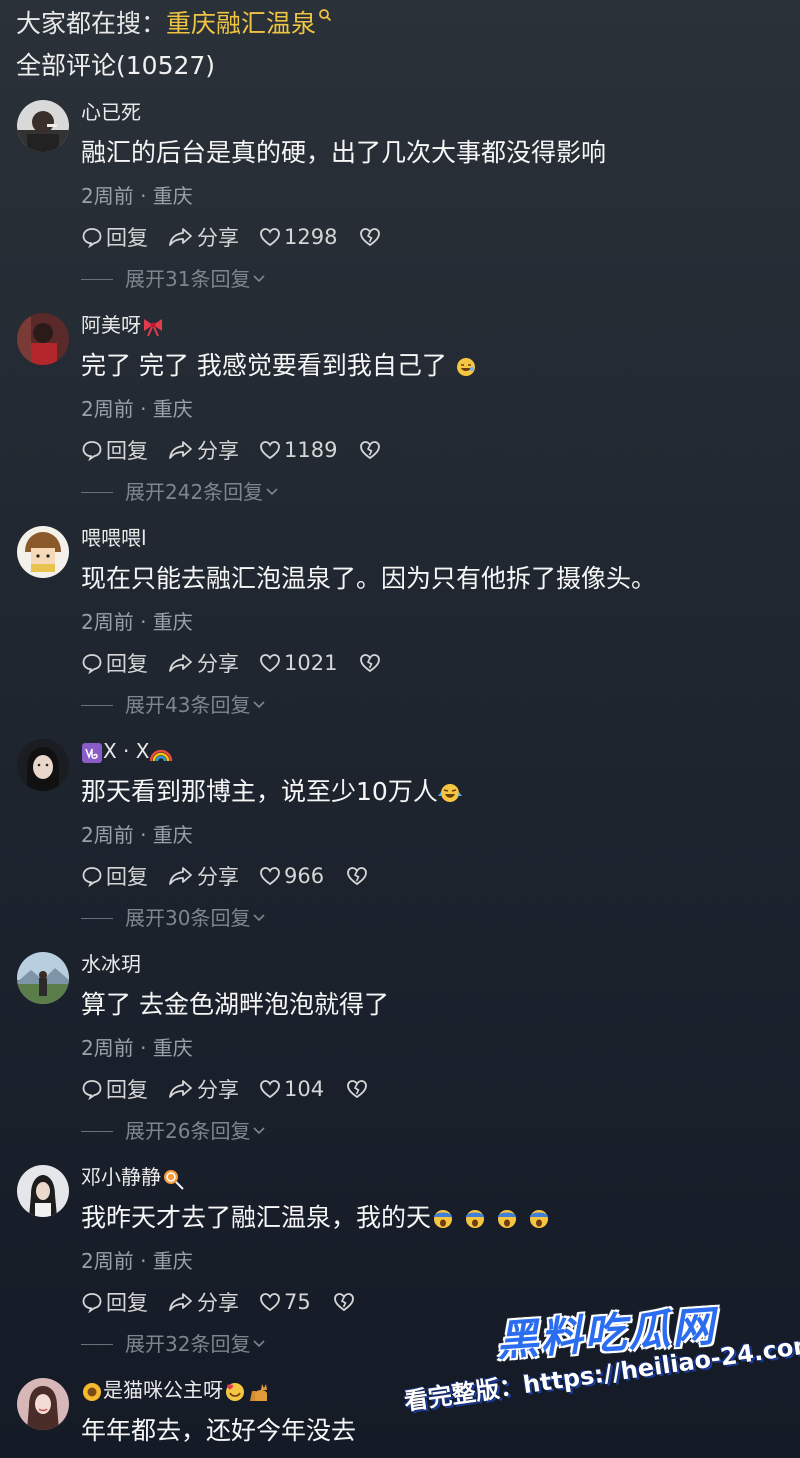  Describe the element at coordinates (258, 1392) in the screenshot. I see `cat-icon` at that location.